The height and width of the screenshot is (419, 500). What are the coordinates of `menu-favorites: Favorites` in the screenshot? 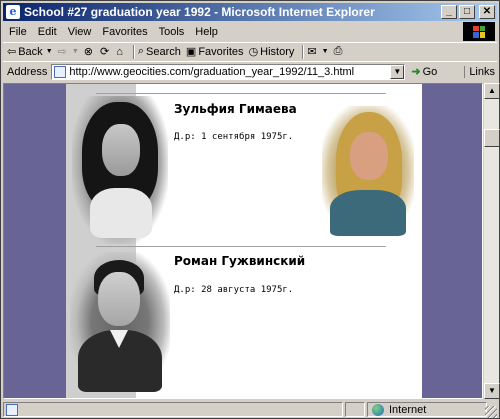 It's located at (124, 32).